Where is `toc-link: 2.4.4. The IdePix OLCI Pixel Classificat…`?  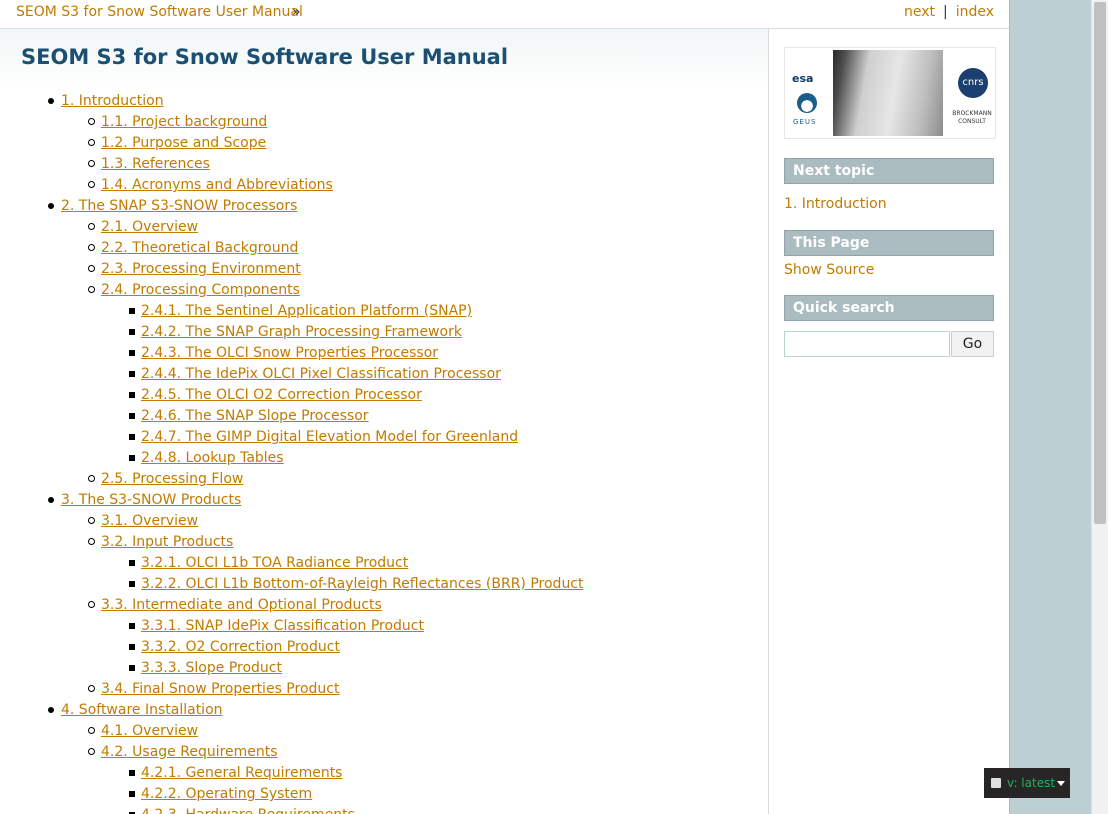
toc-link: 2.4.4. The IdePix OLCI Pixel Classificat… is located at coordinates (321, 374).